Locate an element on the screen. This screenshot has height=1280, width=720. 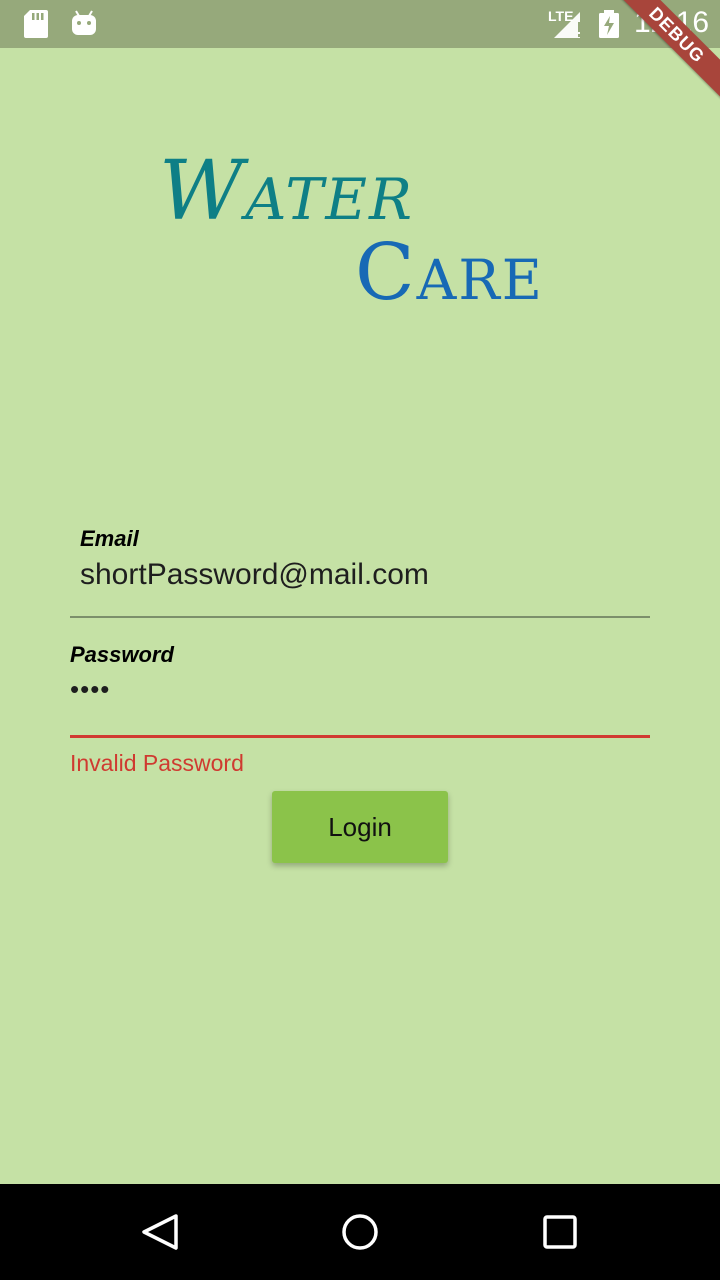
email-input: shortPassword@mail.com is located at coordinates (254, 575).